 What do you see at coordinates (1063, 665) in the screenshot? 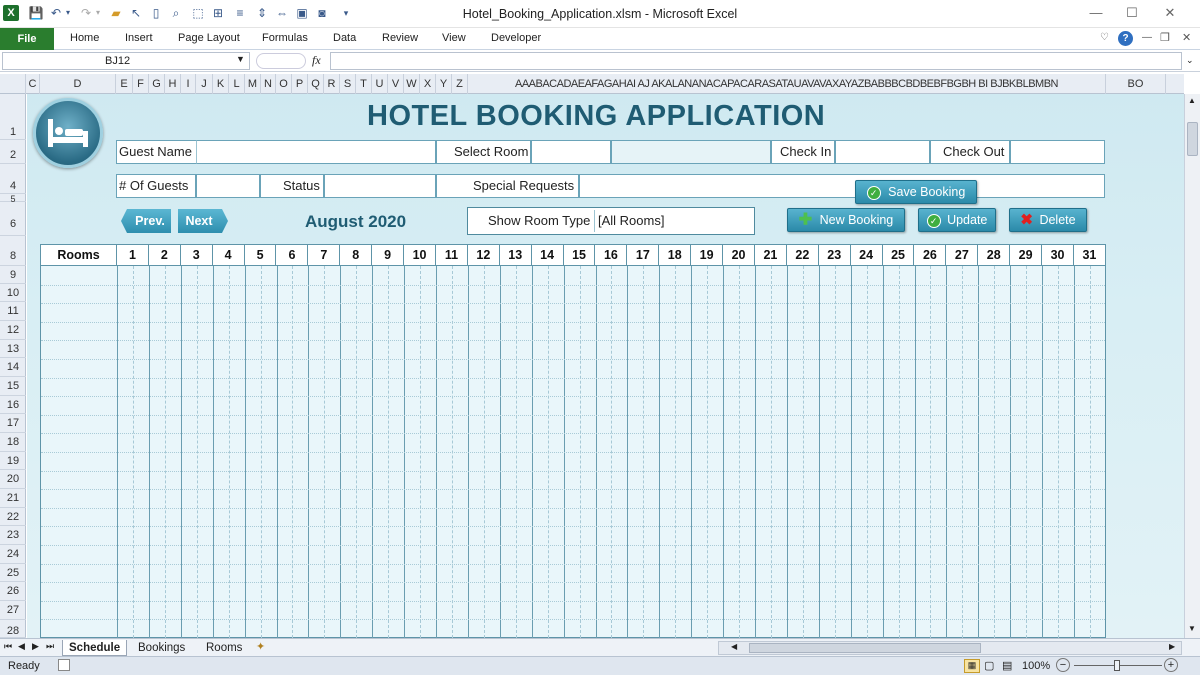
I see `zoom-out-icon: −` at bounding box center [1063, 665].